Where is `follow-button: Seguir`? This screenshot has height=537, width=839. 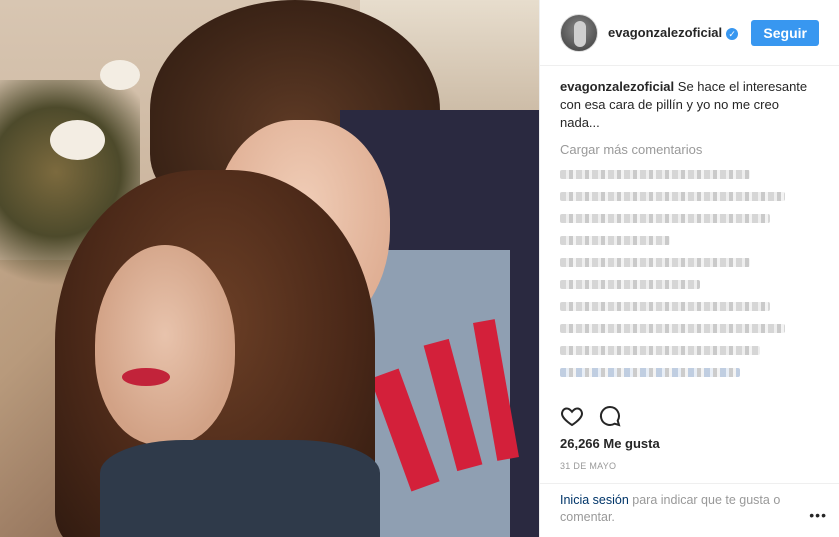 follow-button: Seguir is located at coordinates (785, 32).